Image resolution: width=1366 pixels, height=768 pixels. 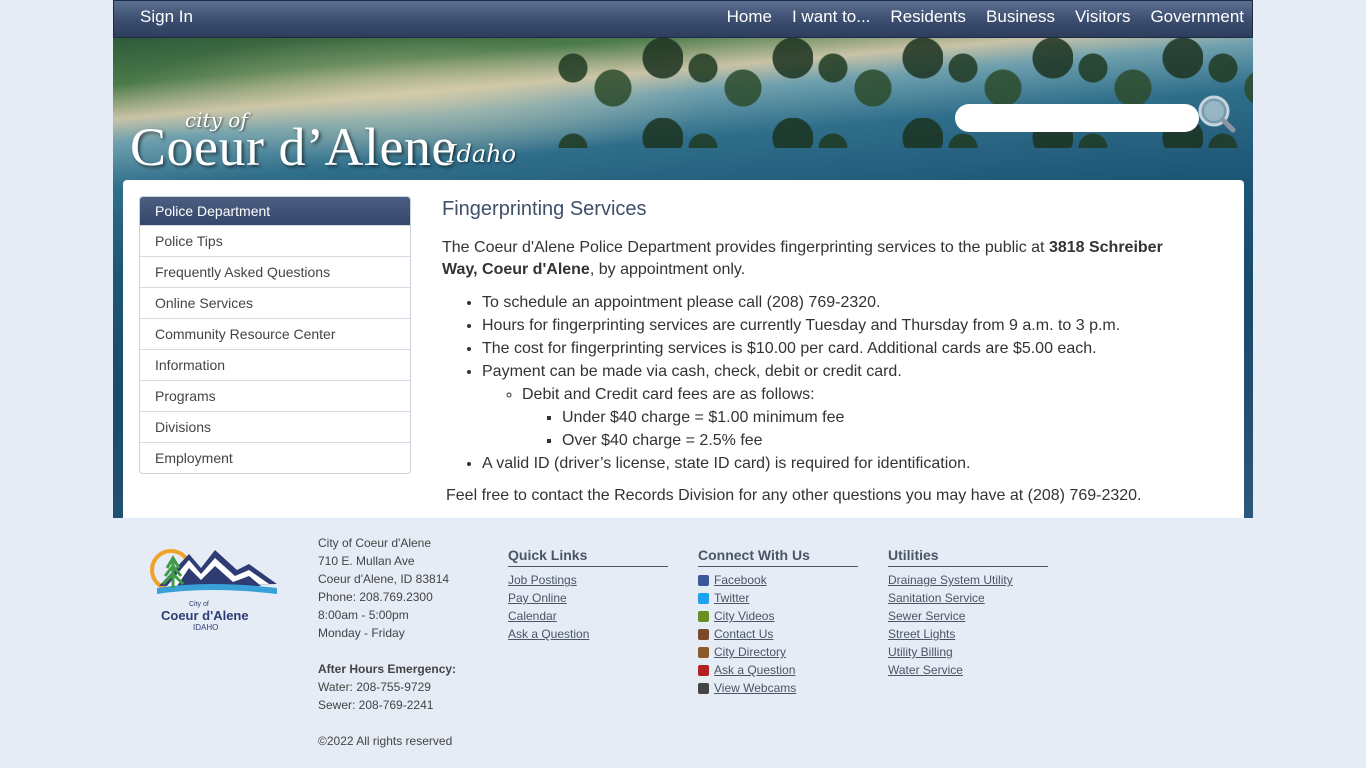 I want to click on logo-state: Idaho, so click(x=482, y=154).